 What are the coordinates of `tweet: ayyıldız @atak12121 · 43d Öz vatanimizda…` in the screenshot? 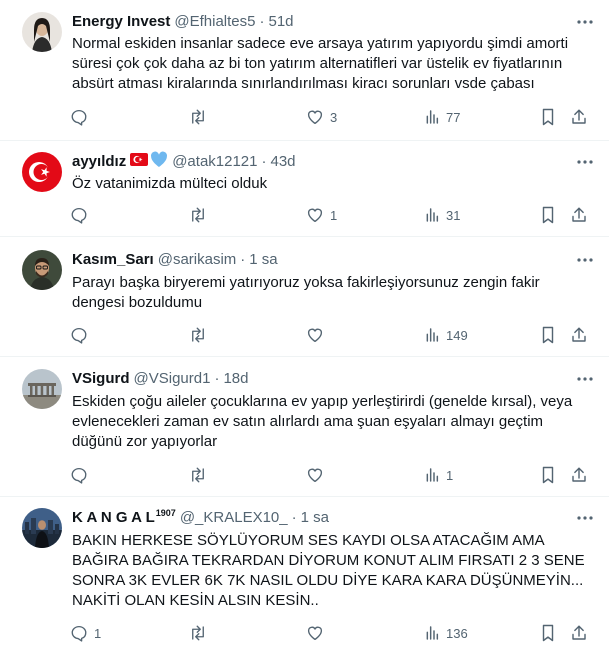 It's located at (304, 189).